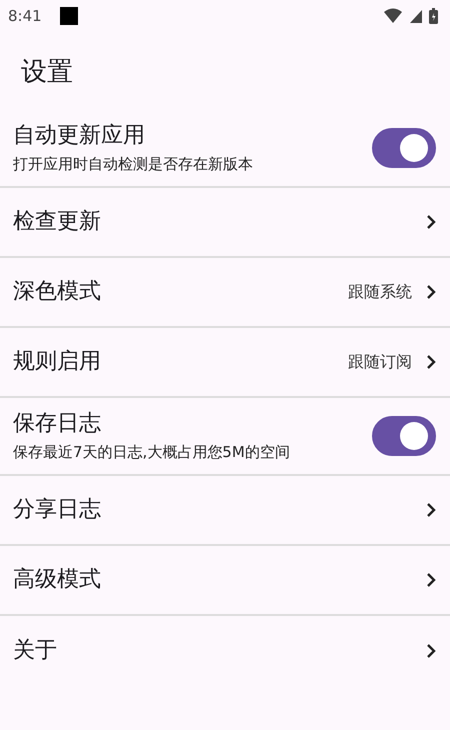 This screenshot has height=730, width=450. Describe the element at coordinates (69, 16) in the screenshot. I see `notification-icon` at that location.